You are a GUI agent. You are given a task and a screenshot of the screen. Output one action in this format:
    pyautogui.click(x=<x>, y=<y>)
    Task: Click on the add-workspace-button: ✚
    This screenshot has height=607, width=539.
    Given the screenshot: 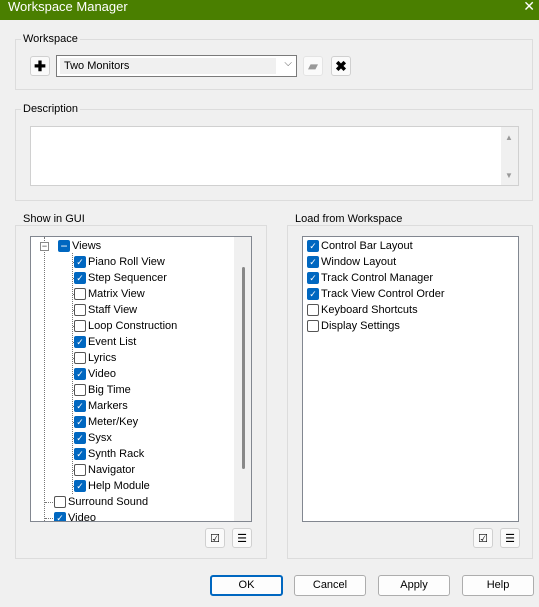 What is the action you would take?
    pyautogui.click(x=40, y=66)
    